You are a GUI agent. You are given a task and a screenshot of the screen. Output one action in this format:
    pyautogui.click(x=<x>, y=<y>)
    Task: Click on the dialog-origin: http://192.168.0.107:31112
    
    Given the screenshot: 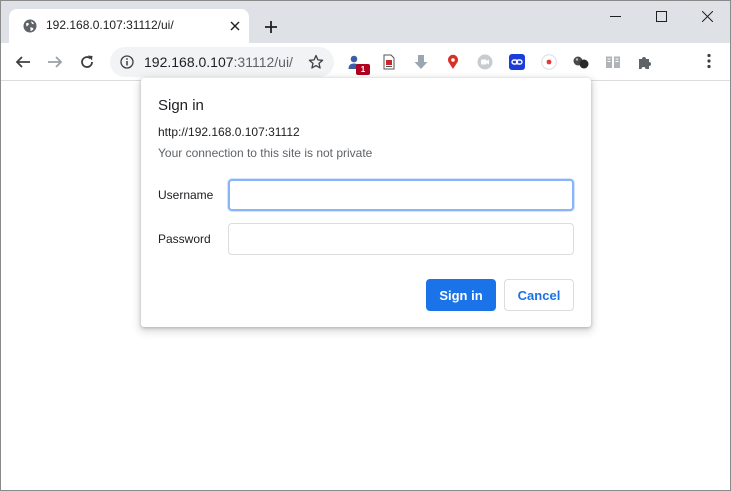 What is the action you would take?
    pyautogui.click(x=229, y=132)
    